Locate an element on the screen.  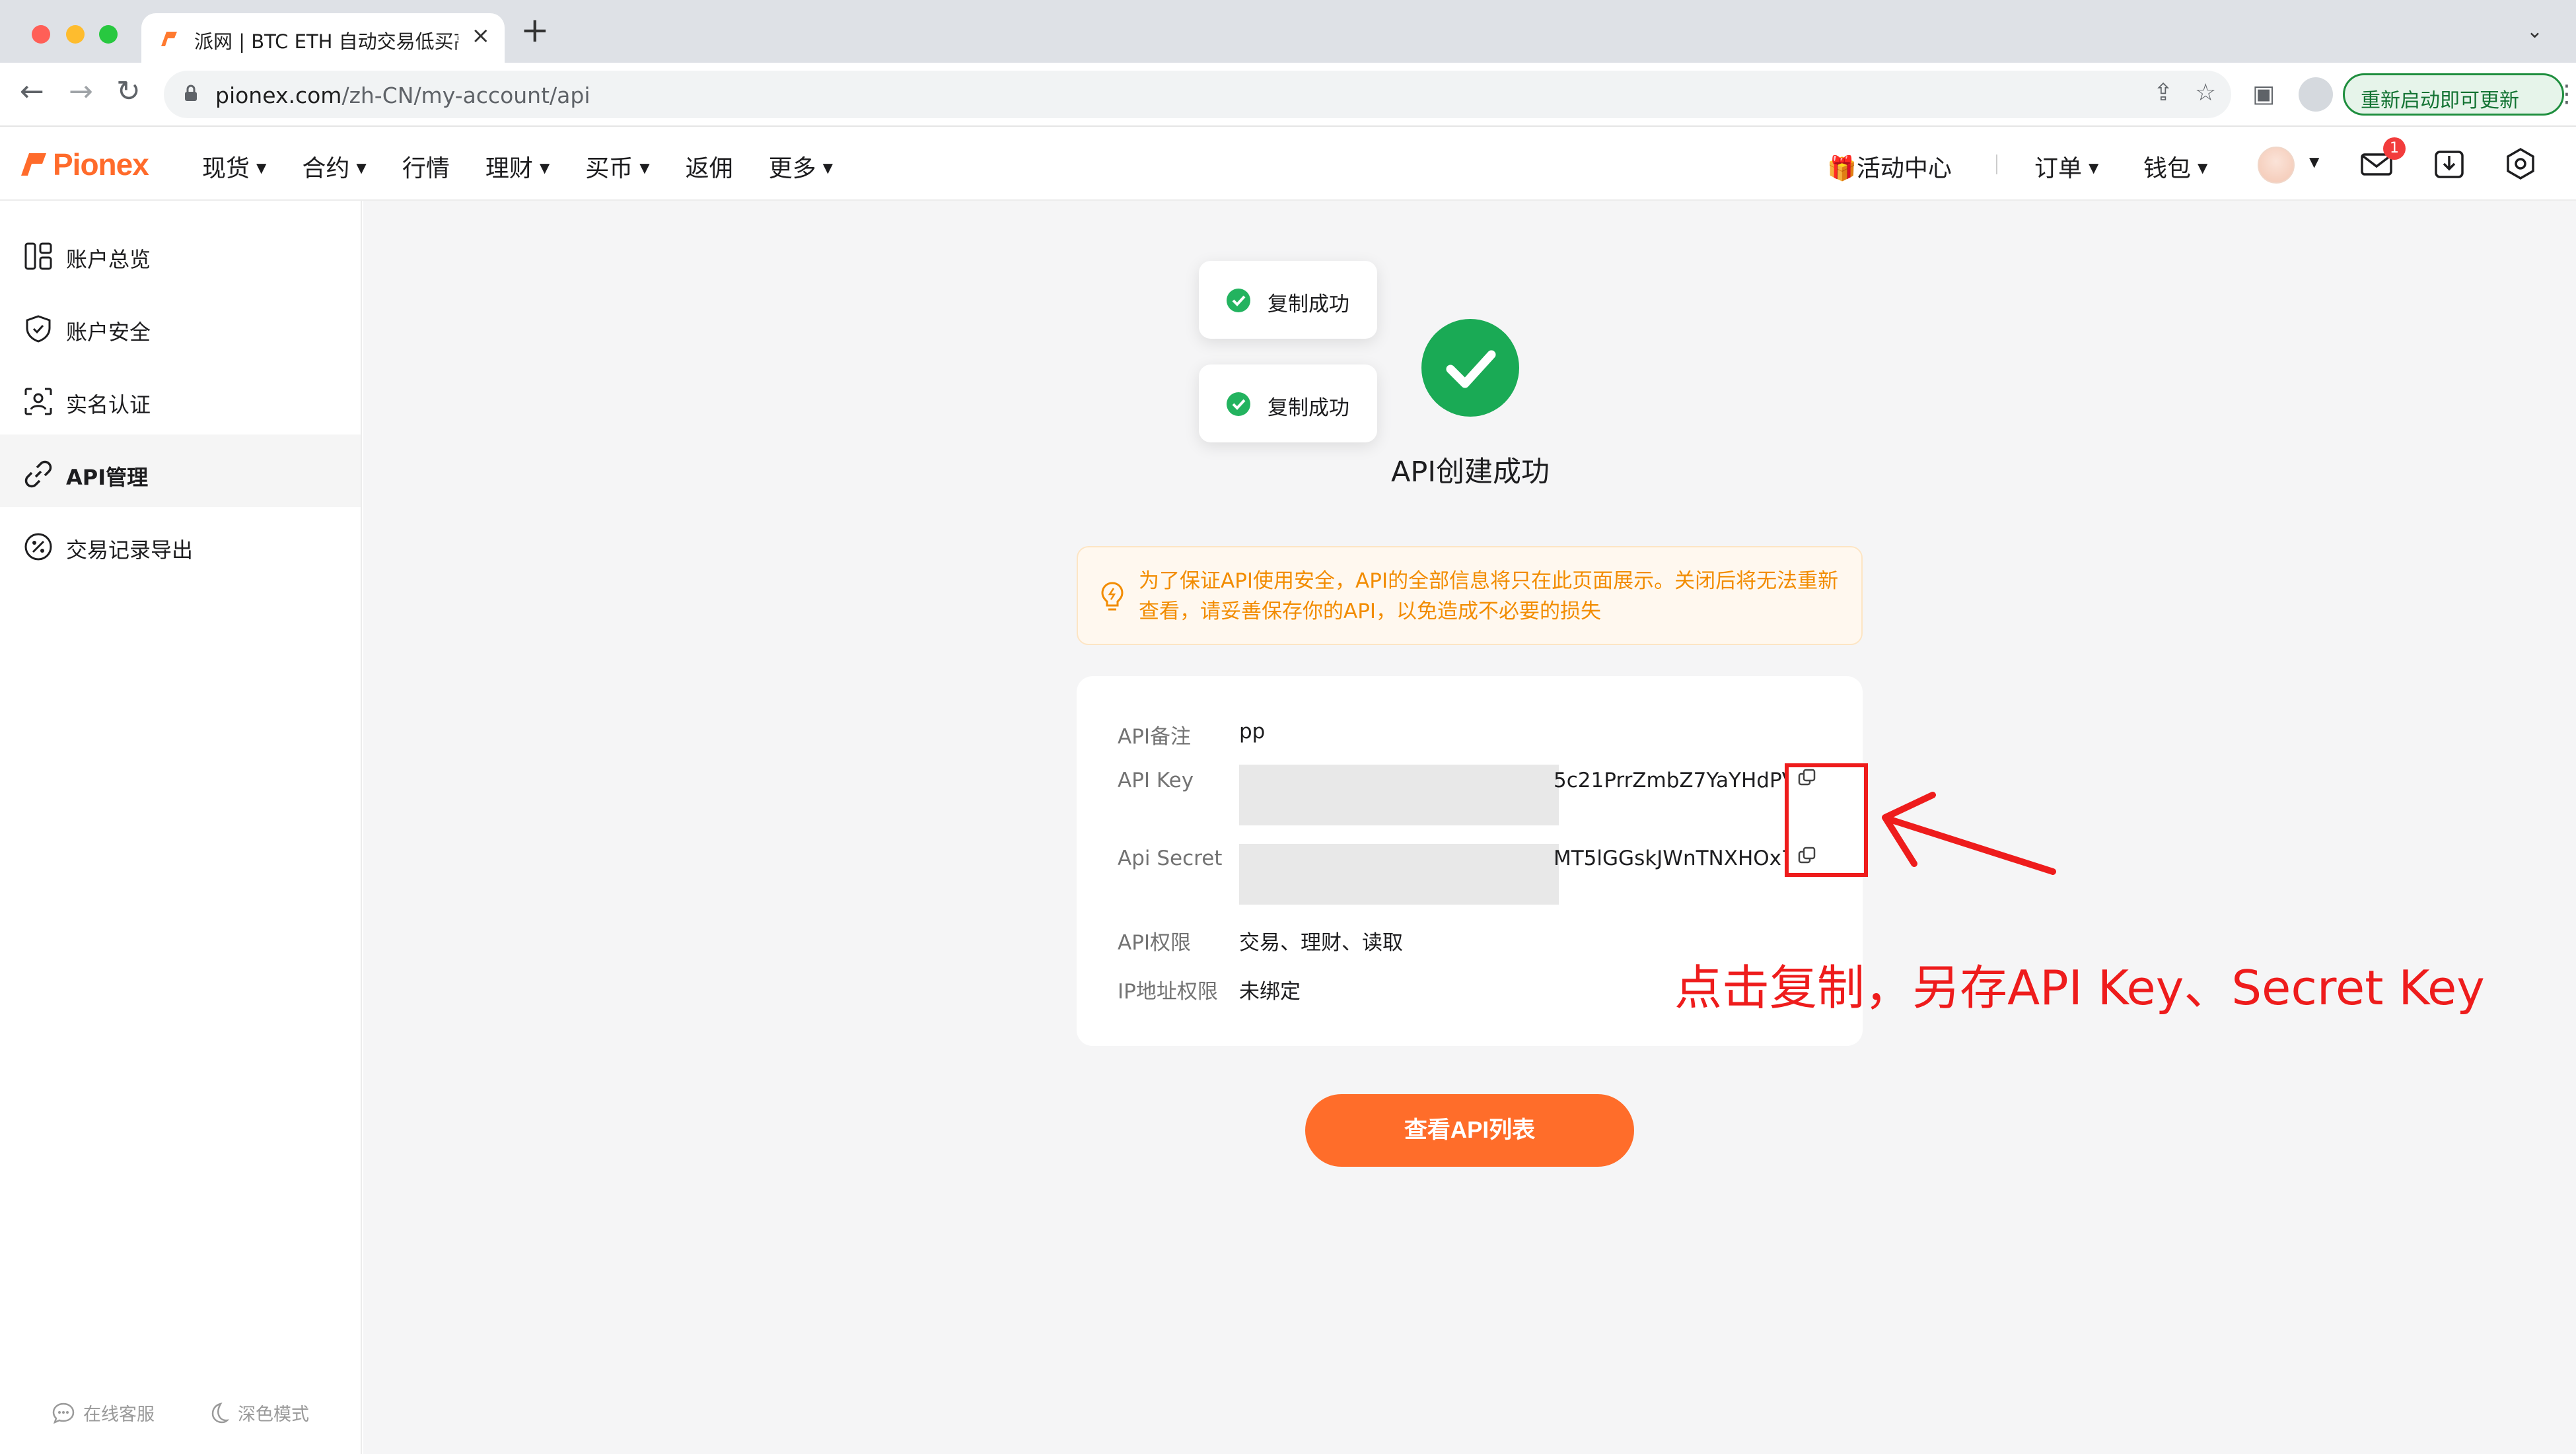
download-app-icon is located at coordinates (2449, 164).